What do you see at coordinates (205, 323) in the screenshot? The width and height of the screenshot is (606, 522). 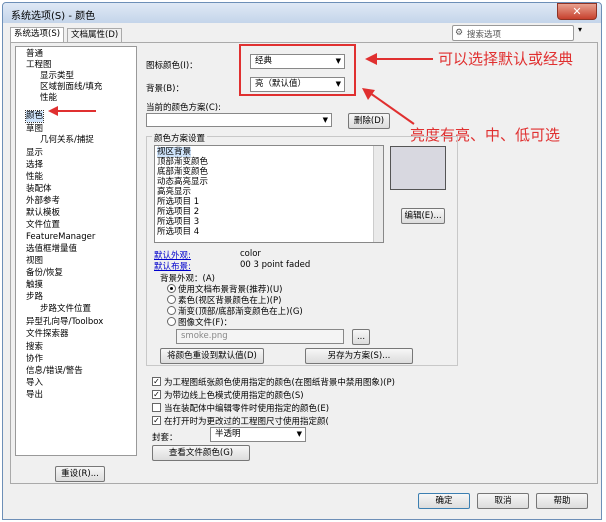 I see `radio-label: 图像文件(F)：` at bounding box center [205, 323].